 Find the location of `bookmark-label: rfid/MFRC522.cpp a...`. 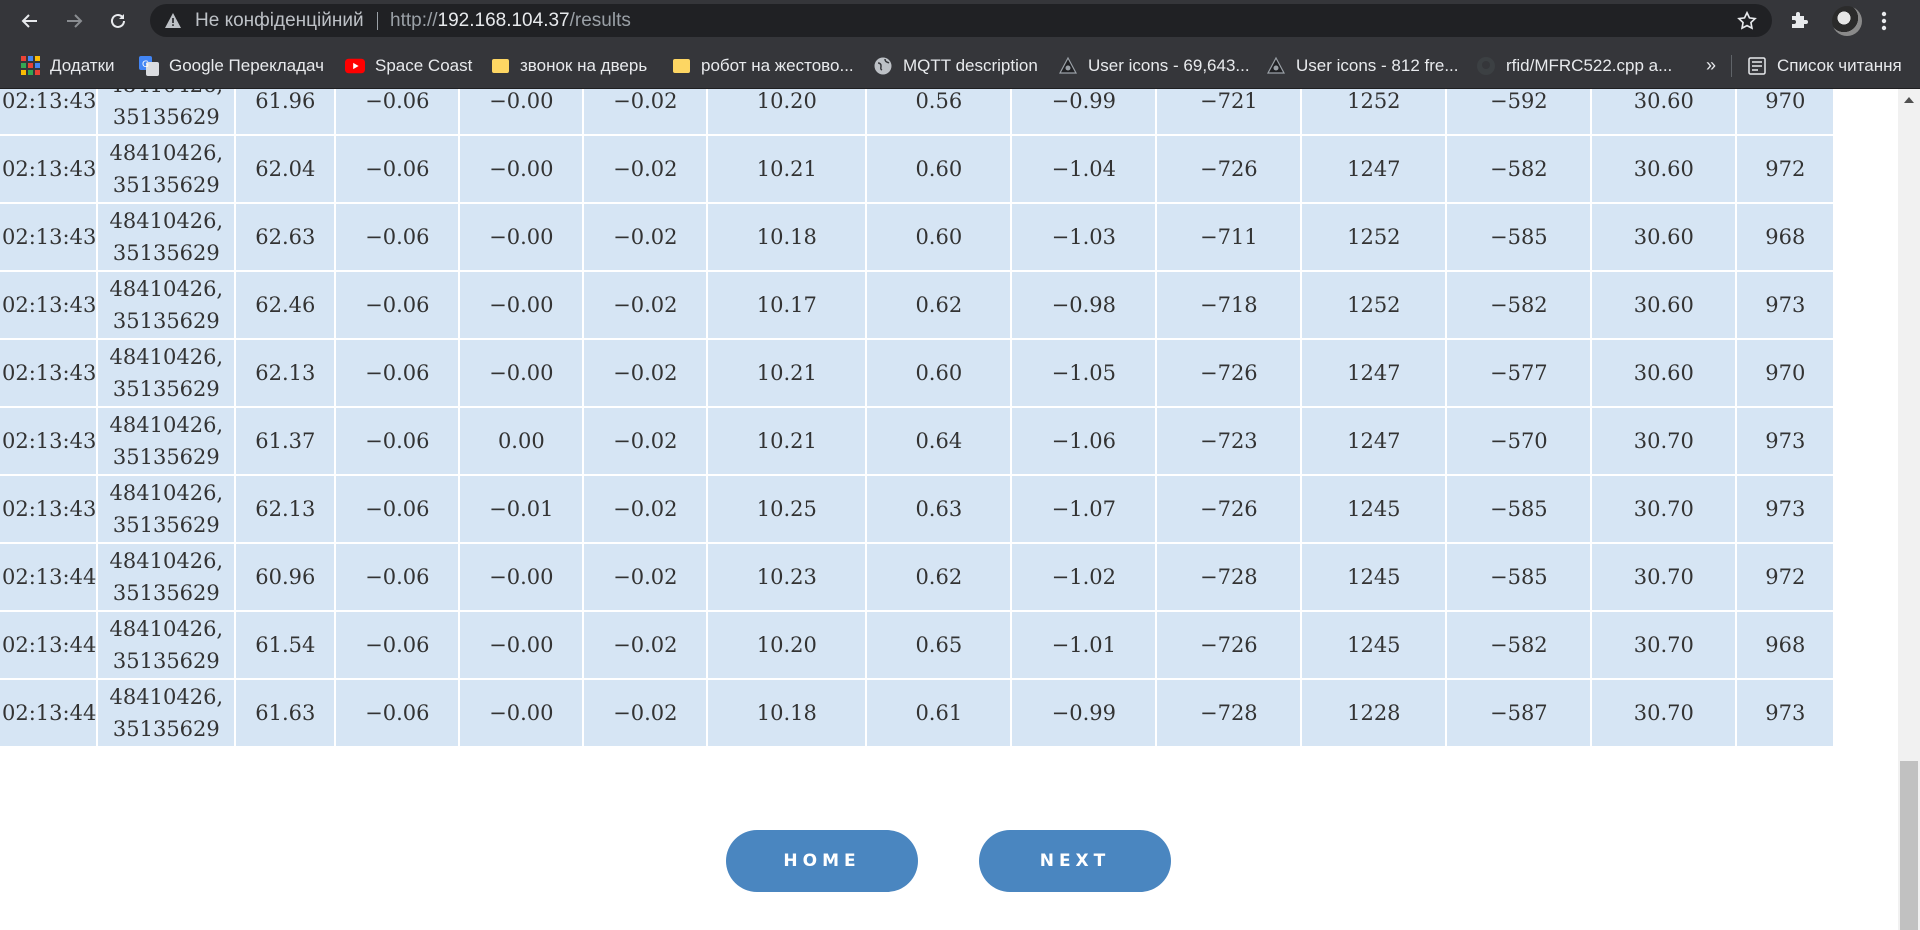

bookmark-label: rfid/MFRC522.cpp a... is located at coordinates (1589, 65).